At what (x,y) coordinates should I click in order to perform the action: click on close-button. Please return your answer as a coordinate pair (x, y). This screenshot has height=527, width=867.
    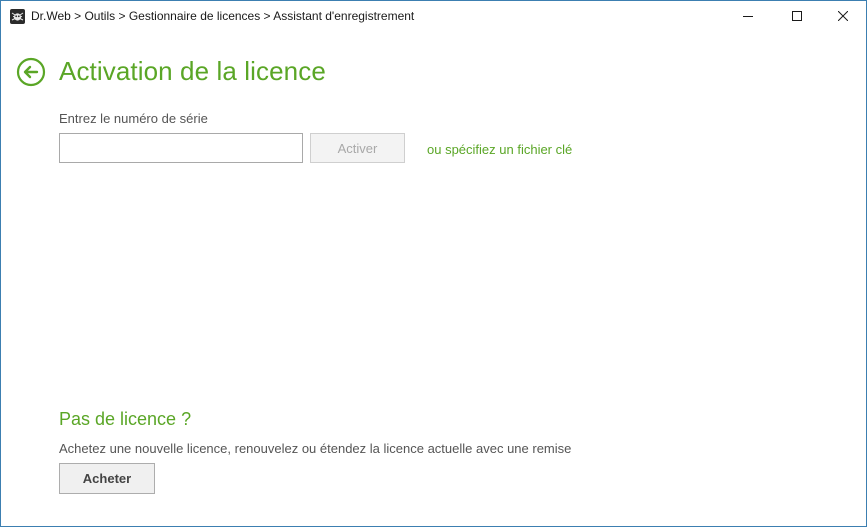
    Looking at the image, I should click on (843, 16).